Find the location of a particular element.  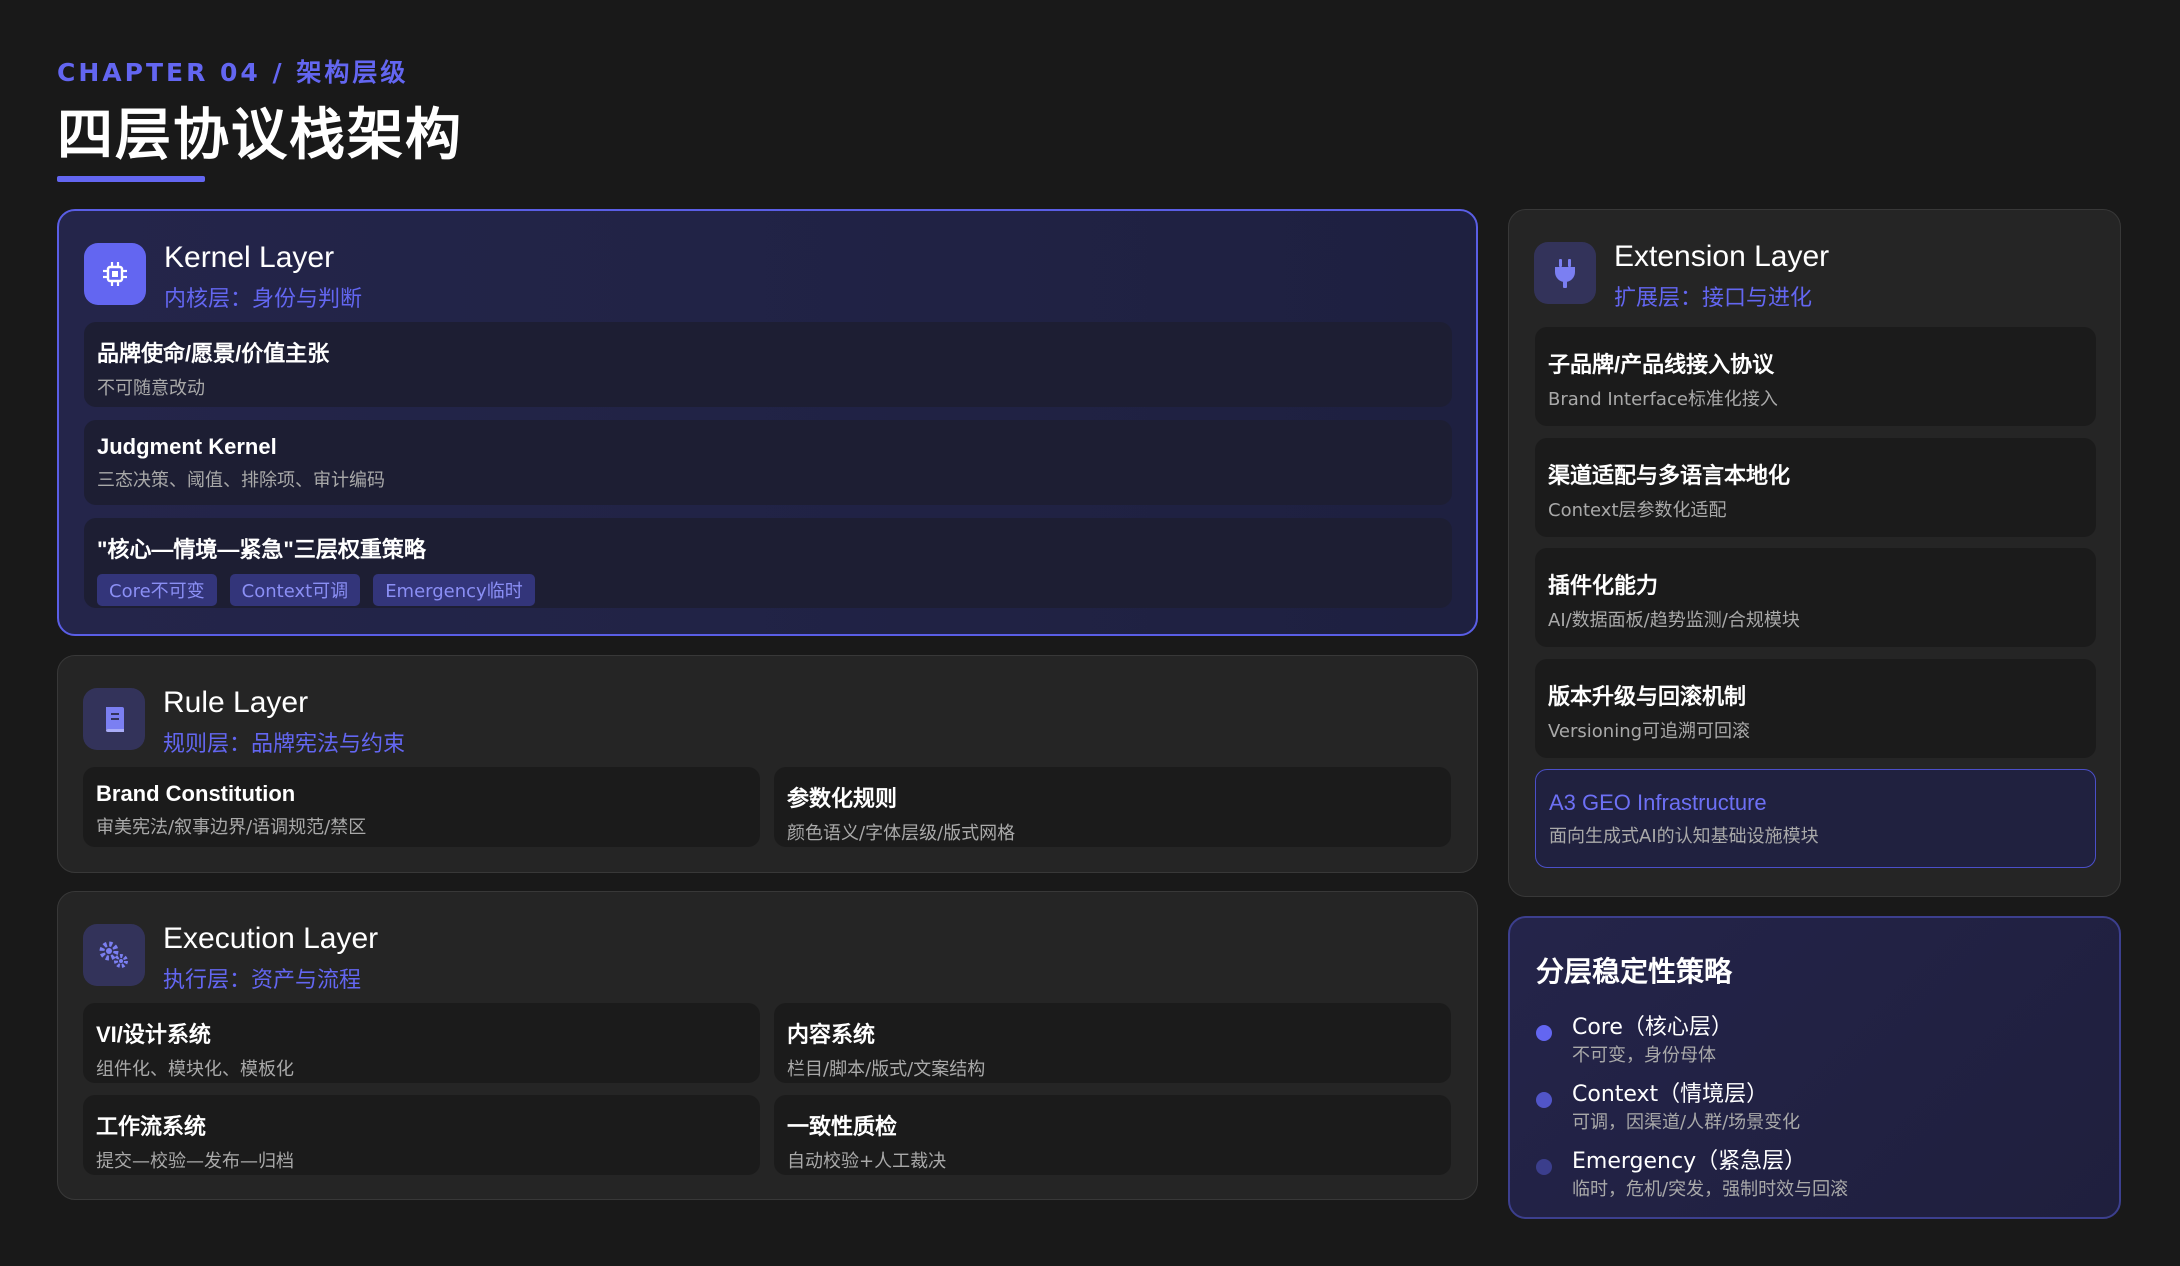

execution-item-title: 内容系统 is located at coordinates (831, 1034).